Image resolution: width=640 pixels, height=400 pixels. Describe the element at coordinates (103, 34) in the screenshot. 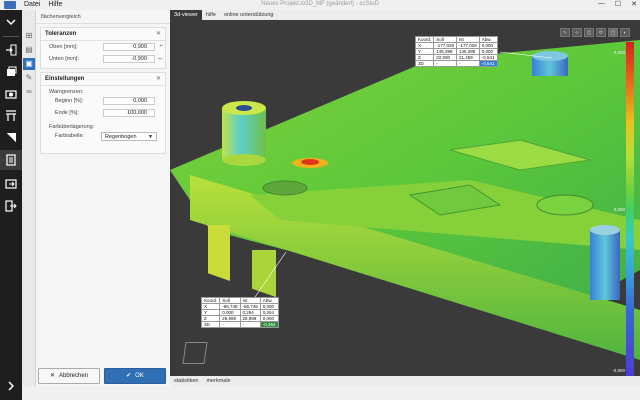

I see `tolerances-title: Toleranzen ✕` at that location.